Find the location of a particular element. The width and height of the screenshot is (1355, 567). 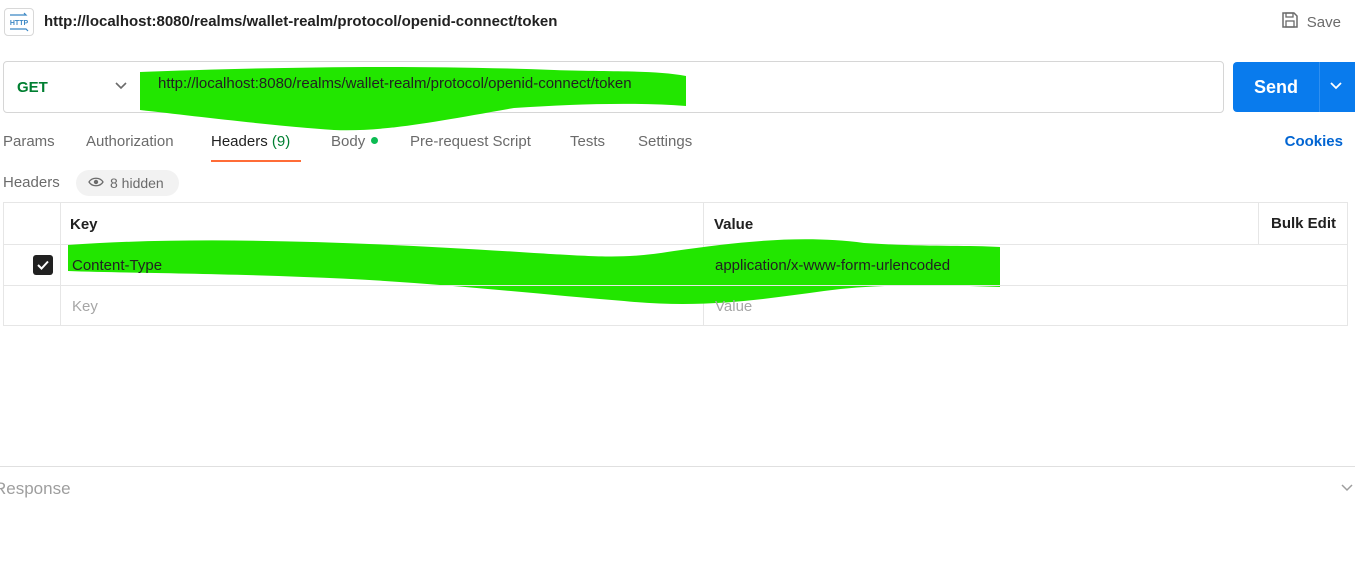

active-tab-underline is located at coordinates (256, 161).